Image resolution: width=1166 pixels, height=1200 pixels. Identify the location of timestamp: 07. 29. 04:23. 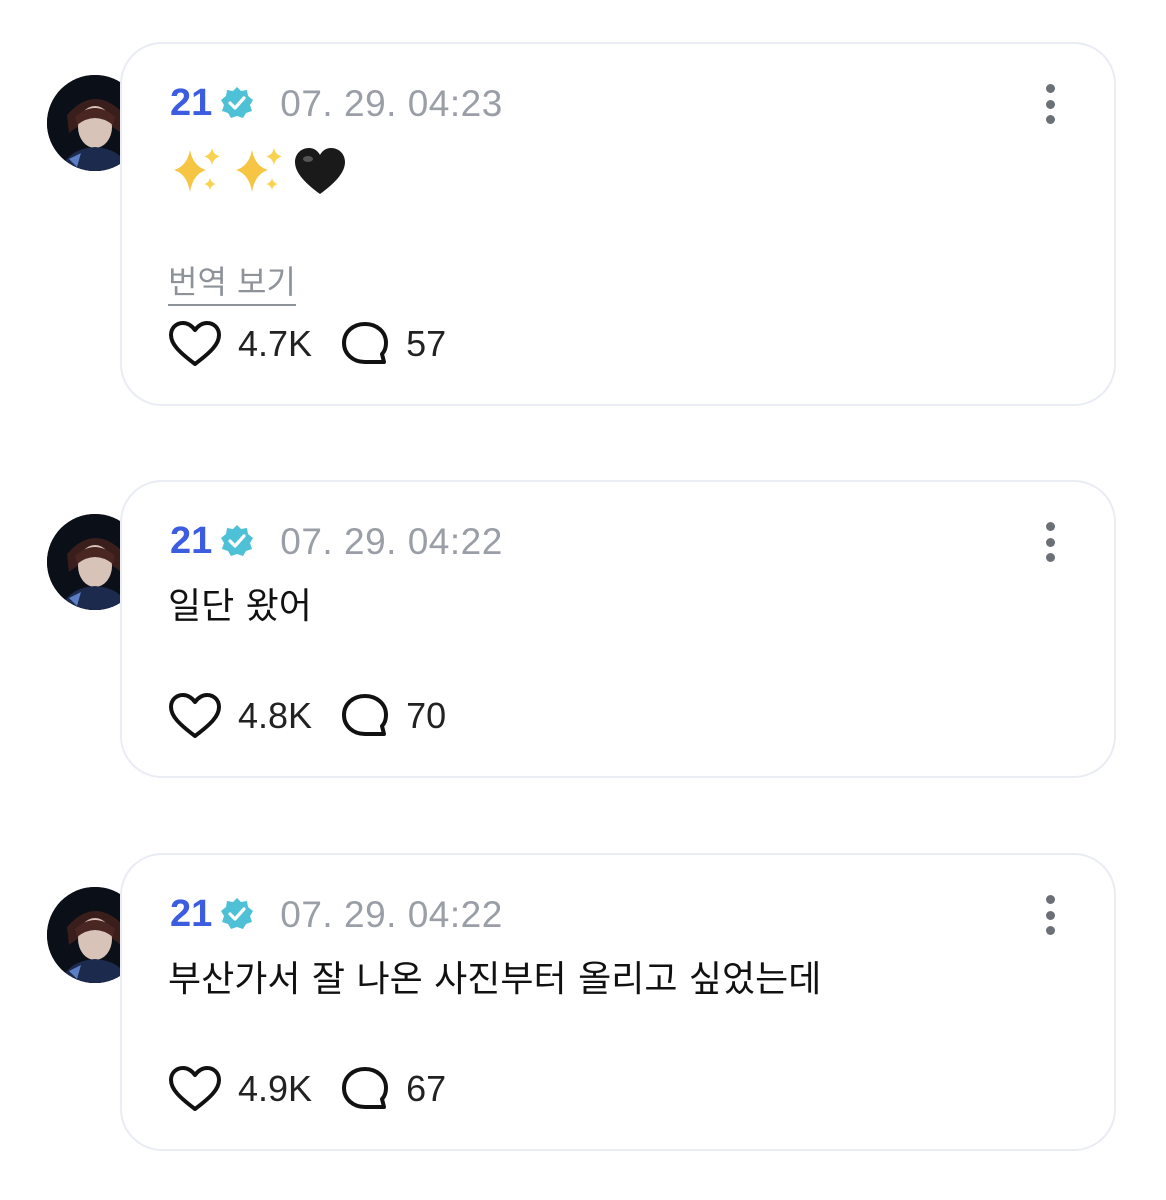
(391, 103).